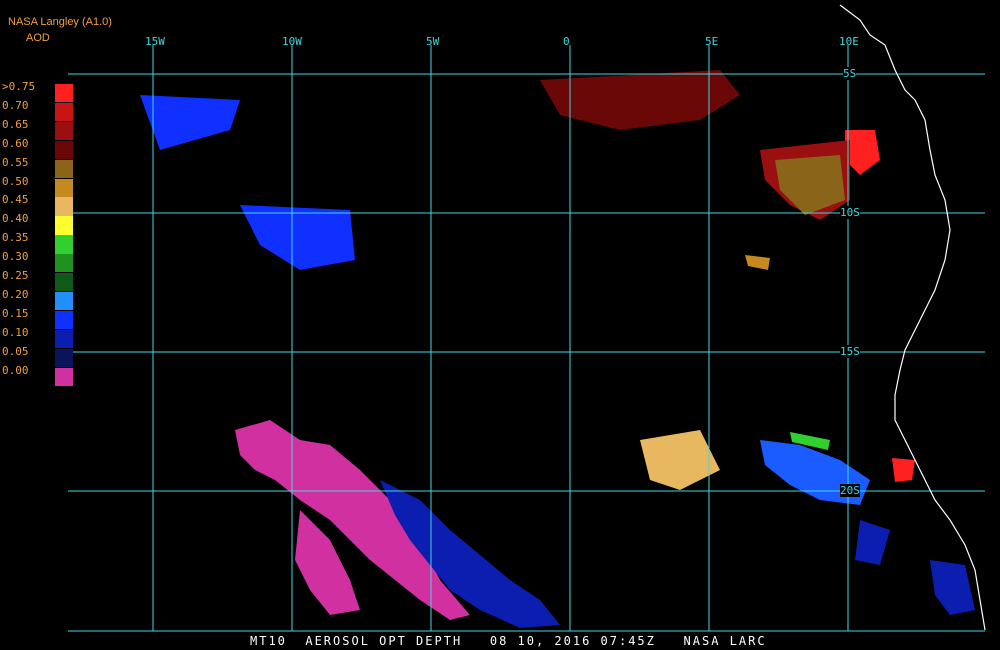 The image size is (1000, 650). What do you see at coordinates (15, 351) in the screenshot?
I see `legend-label: 0.05` at bounding box center [15, 351].